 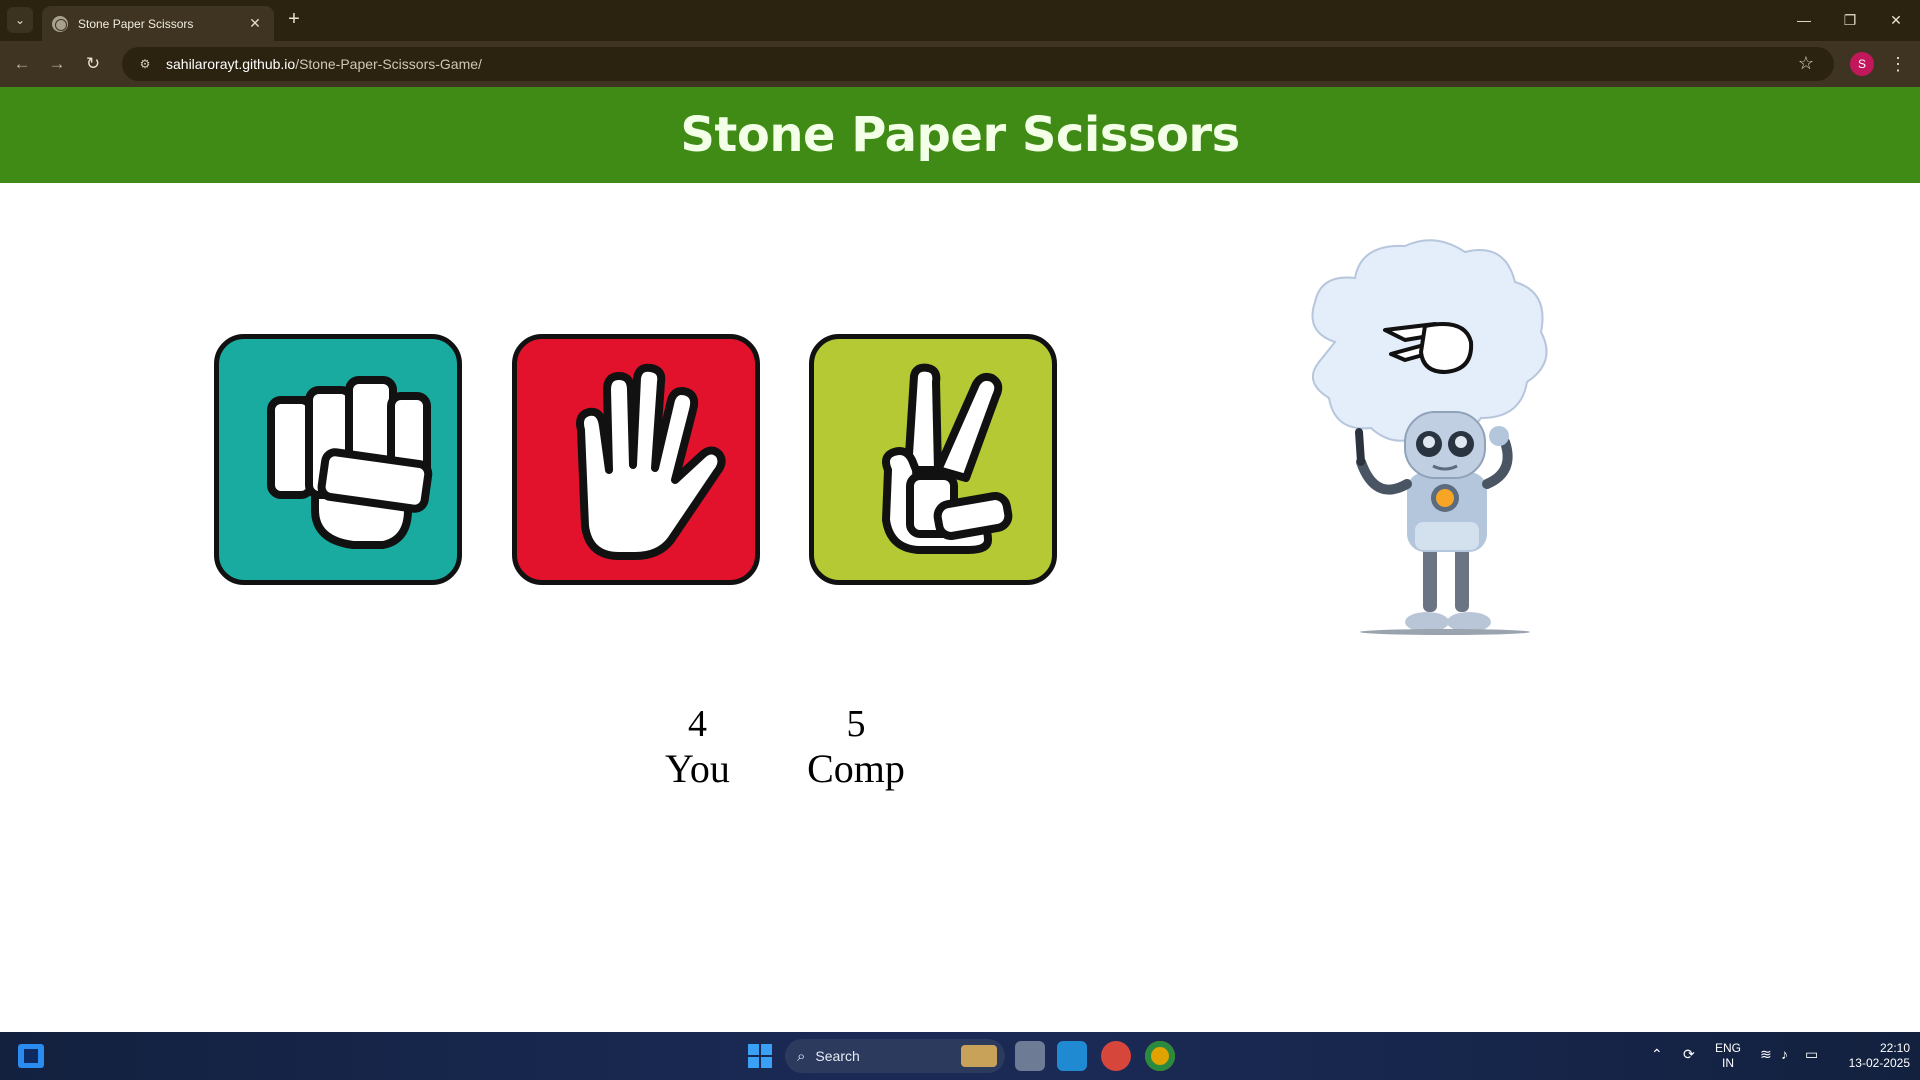 What do you see at coordinates (388, 64) in the screenshot?
I see `url-path: /Stone-Paper-Scissors-Game/` at bounding box center [388, 64].